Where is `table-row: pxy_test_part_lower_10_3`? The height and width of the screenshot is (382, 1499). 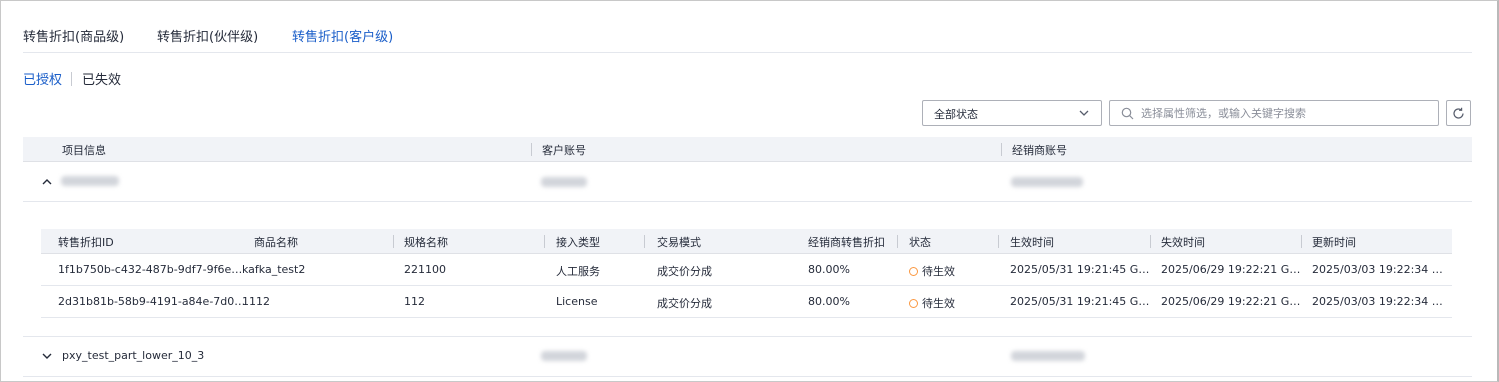 table-row: pxy_test_part_lower_10_3 is located at coordinates (747, 357).